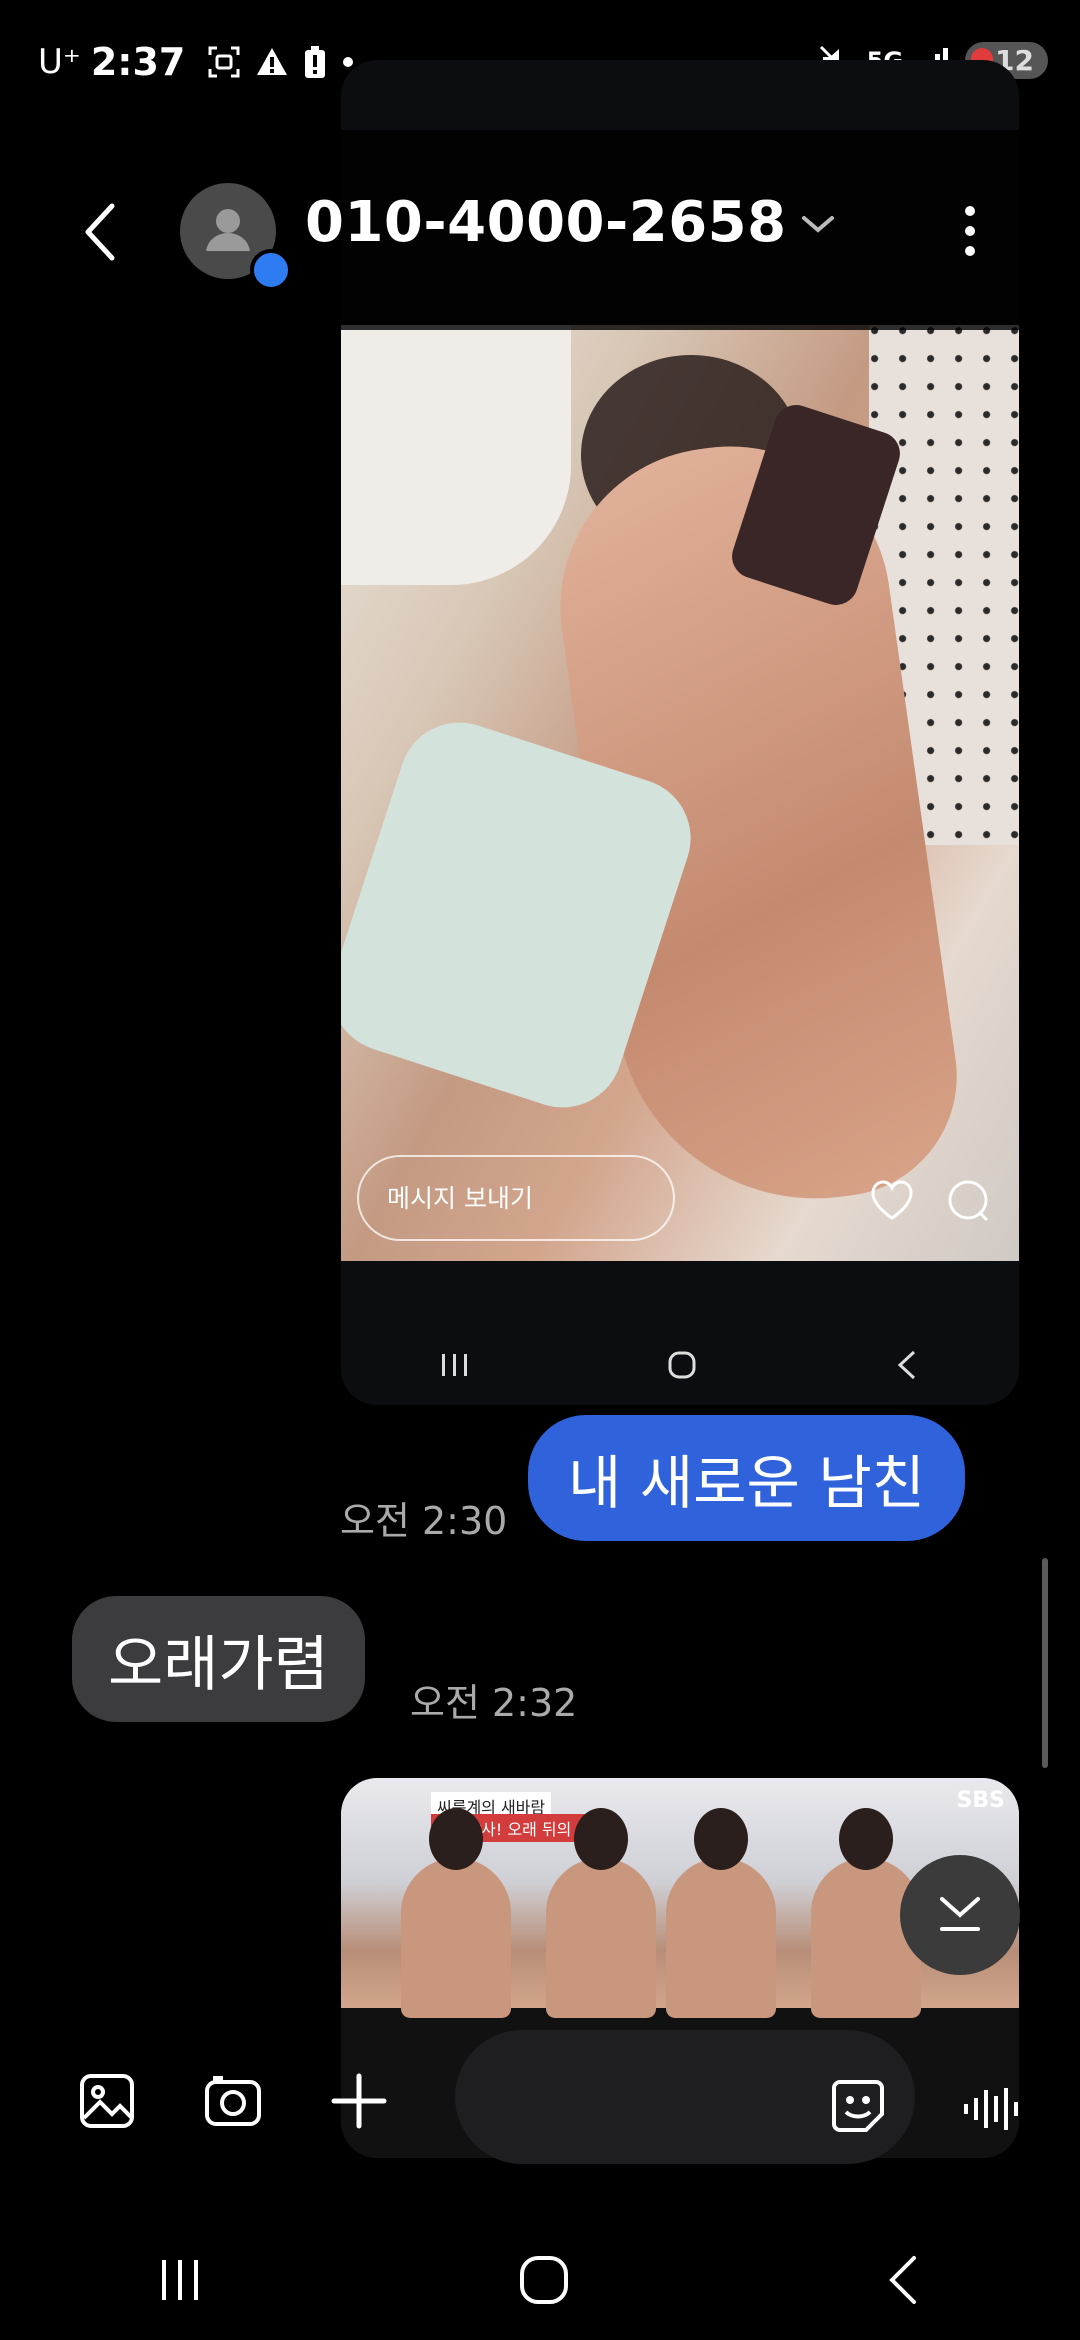  What do you see at coordinates (107, 2101) in the screenshot?
I see `gallery-icon` at bounding box center [107, 2101].